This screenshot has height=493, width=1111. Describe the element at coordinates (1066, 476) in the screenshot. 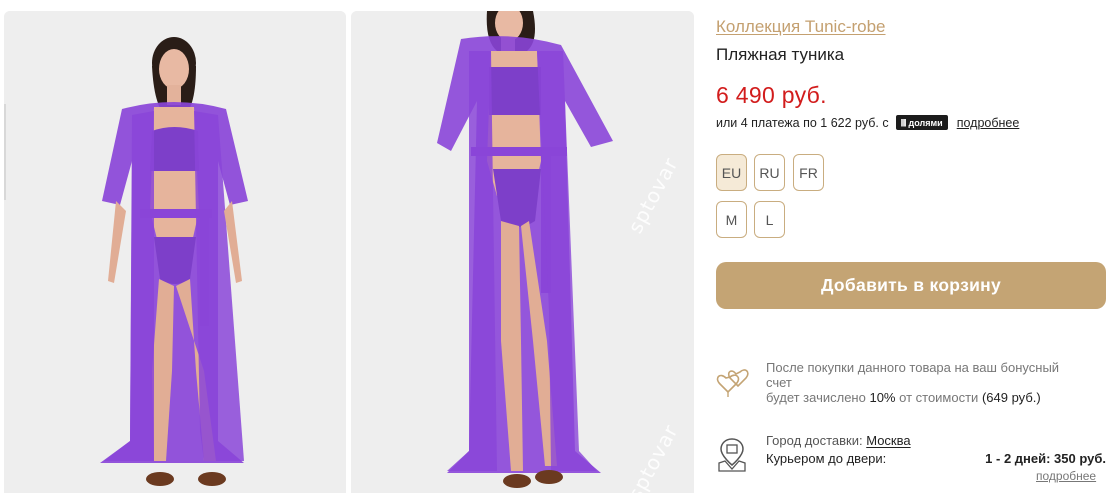

I see `delivery-more-link: подробнее` at that location.